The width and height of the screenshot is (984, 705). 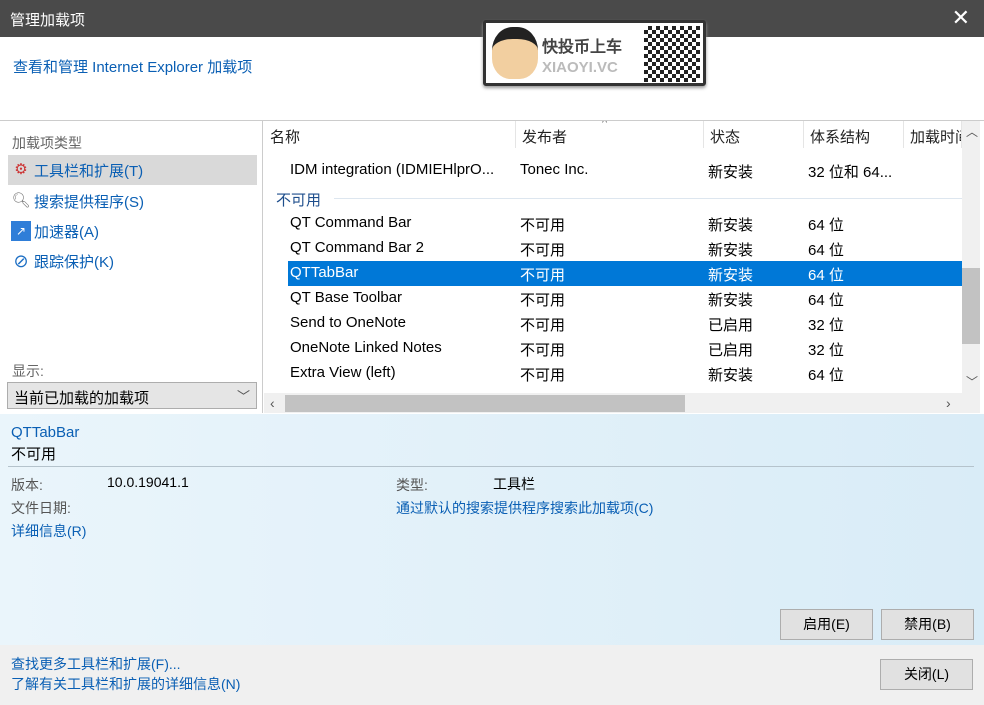 What do you see at coordinates (299, 200) in the screenshot?
I see `group-header: 不可用` at bounding box center [299, 200].